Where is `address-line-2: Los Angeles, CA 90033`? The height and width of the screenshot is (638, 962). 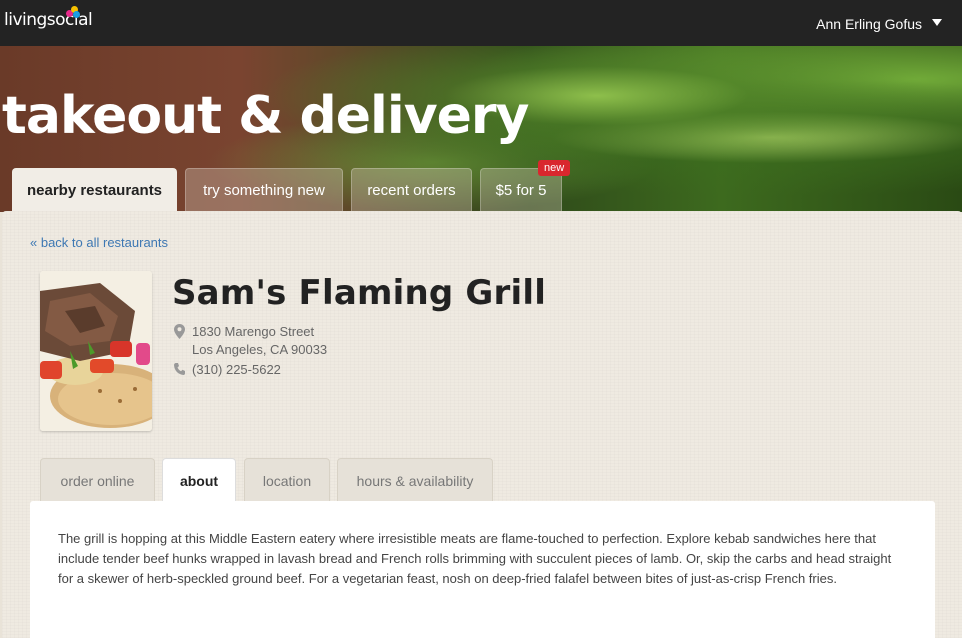
address-line-2: Los Angeles, CA 90033 is located at coordinates (260, 349).